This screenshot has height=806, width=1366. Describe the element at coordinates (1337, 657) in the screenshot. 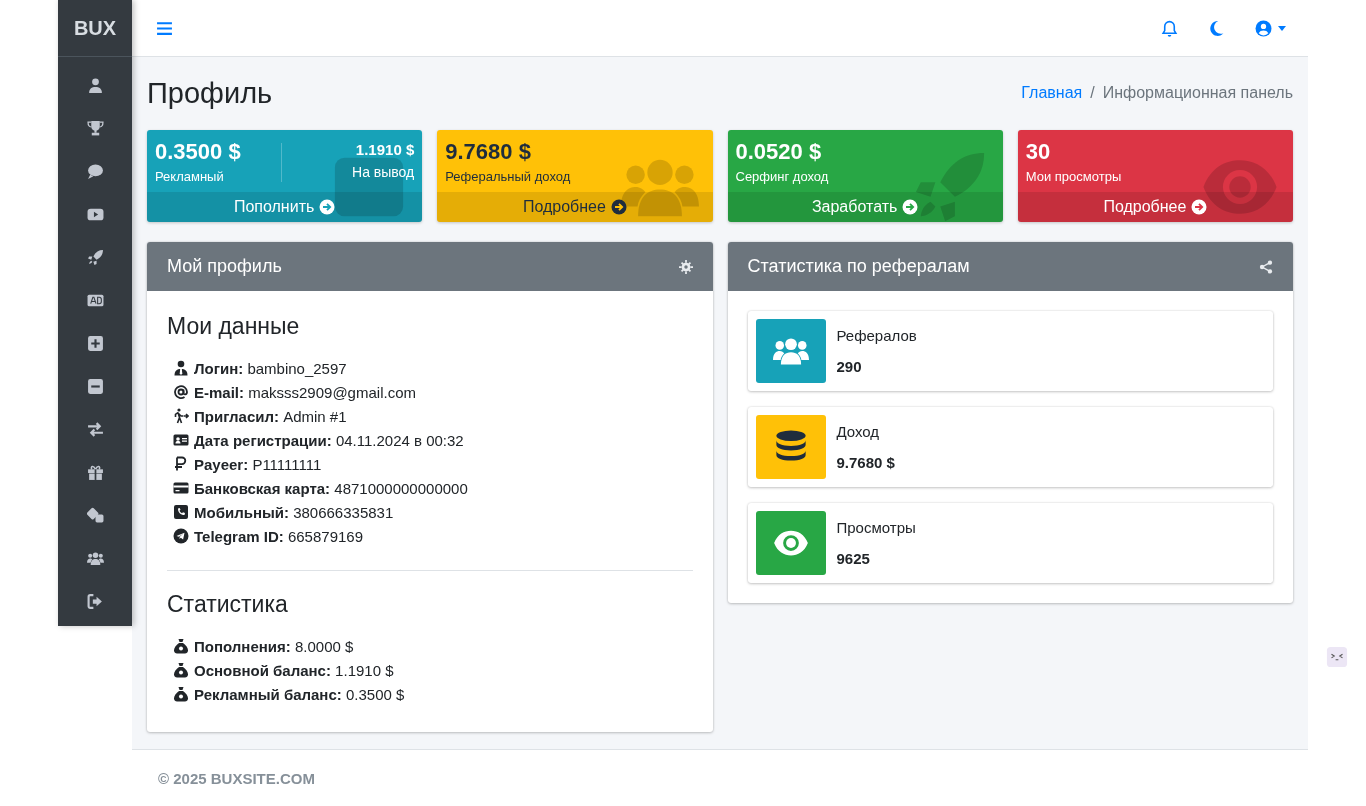

I see `widget-icon` at that location.